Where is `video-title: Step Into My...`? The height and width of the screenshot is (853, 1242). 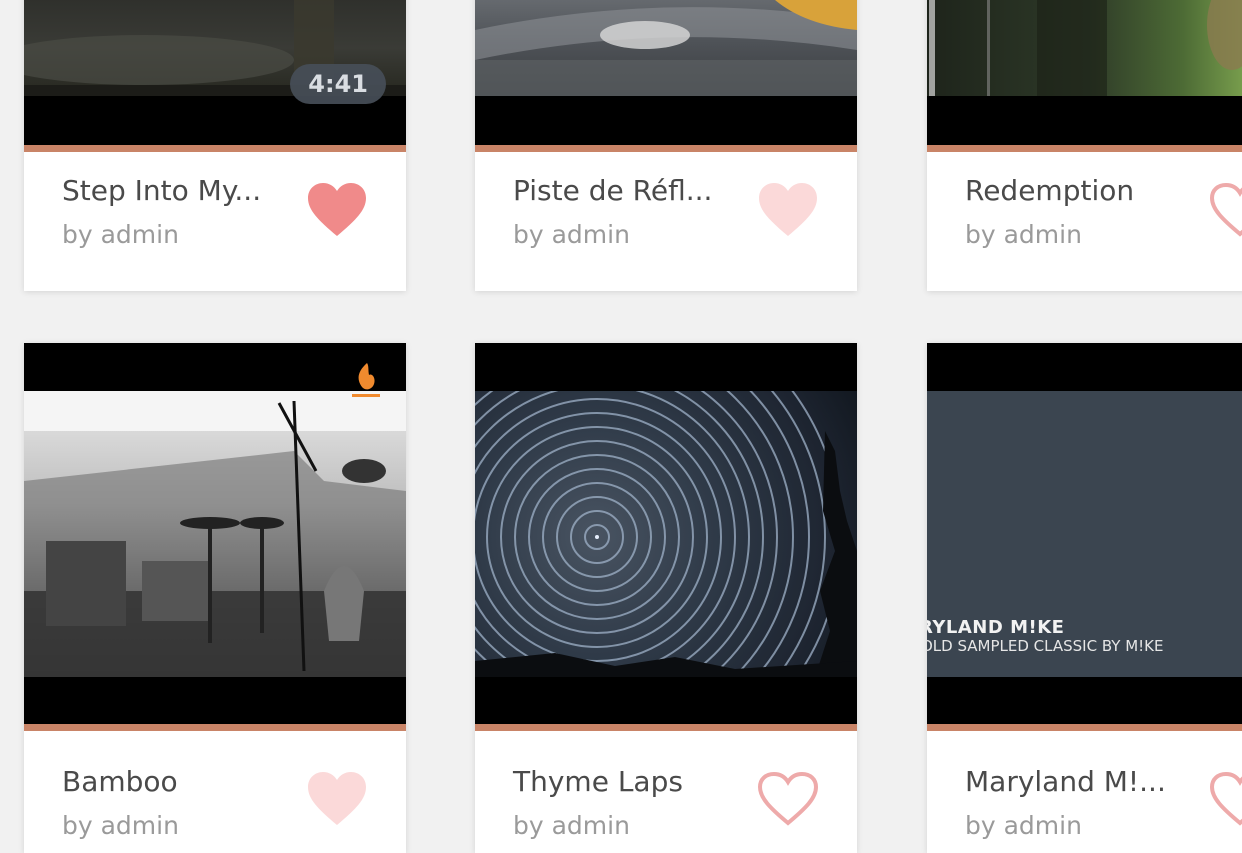 video-title: Step Into My... is located at coordinates (161, 190).